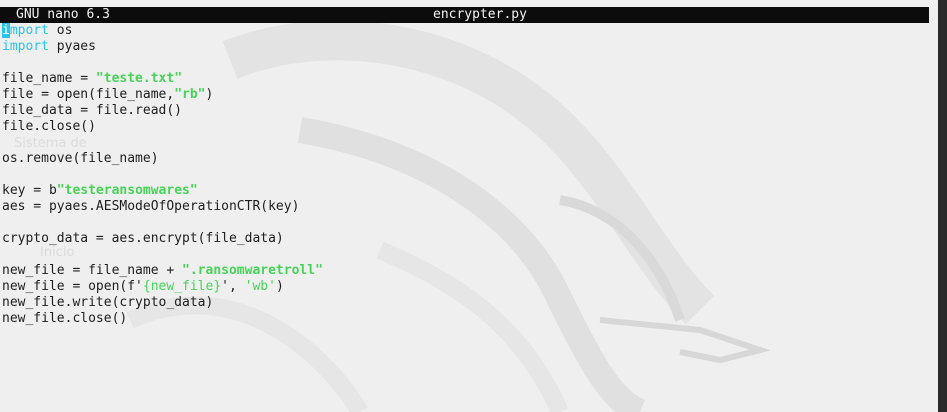 The image size is (947, 412). I want to click on keyword-token: import, so click(25, 46).